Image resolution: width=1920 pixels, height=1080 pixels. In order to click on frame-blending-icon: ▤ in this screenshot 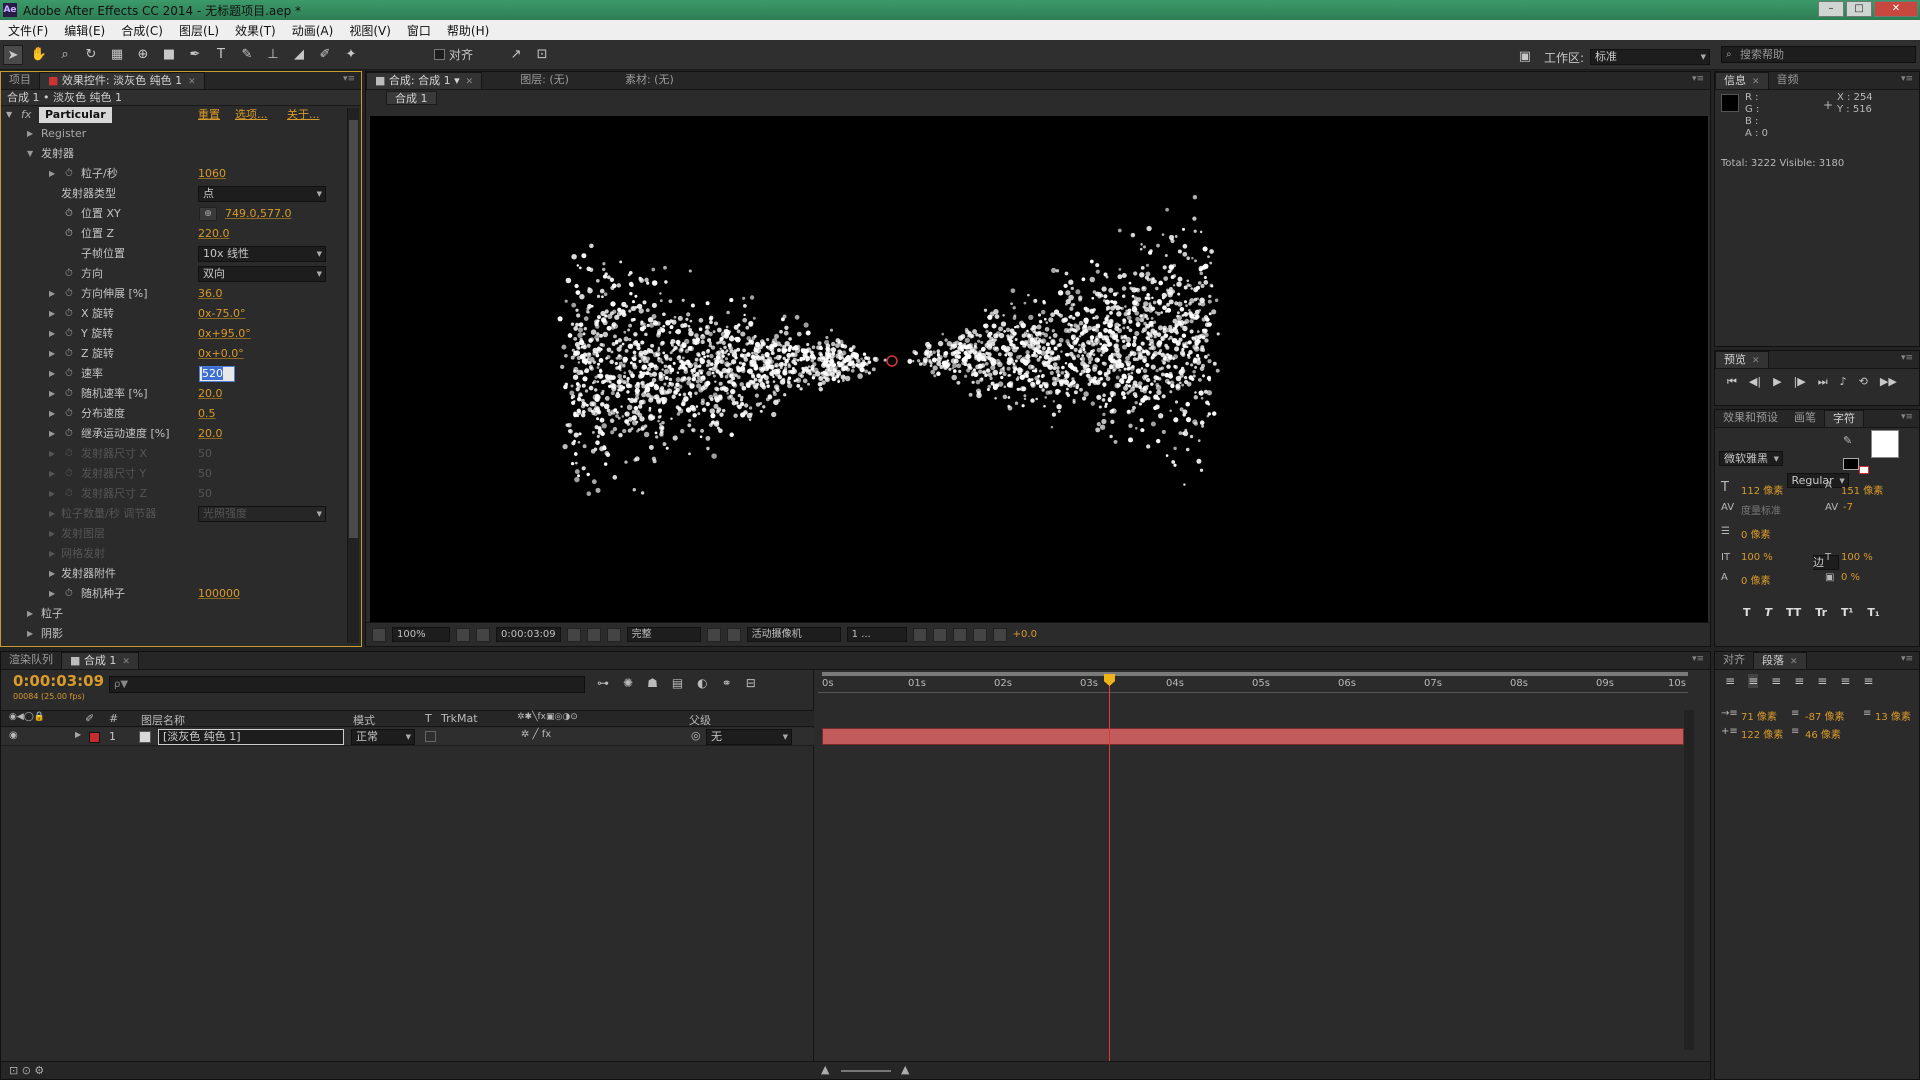, I will do `click(677, 683)`.